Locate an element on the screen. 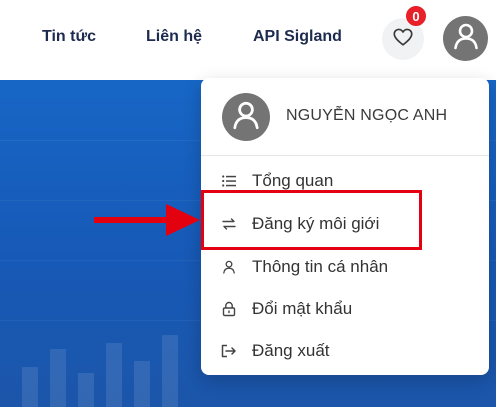 This screenshot has height=407, width=496. dropdown-user-header: NGUYỄN NGỌC ANH is located at coordinates (345, 114).